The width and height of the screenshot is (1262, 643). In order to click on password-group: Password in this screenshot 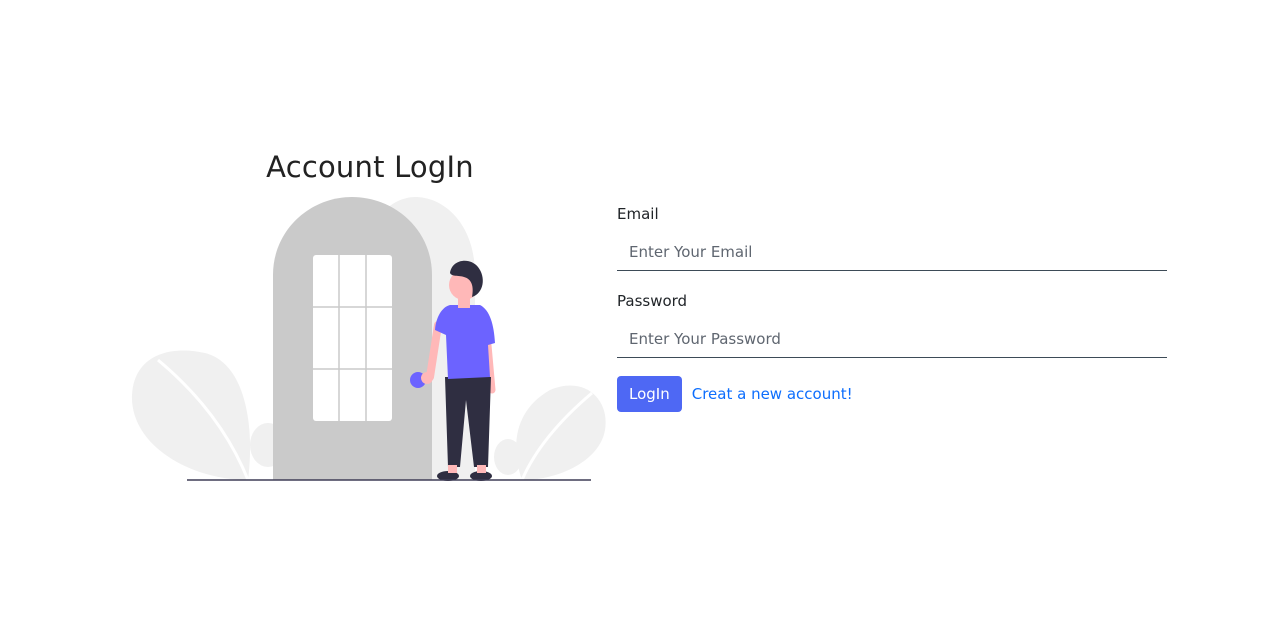, I will do `click(892, 324)`.